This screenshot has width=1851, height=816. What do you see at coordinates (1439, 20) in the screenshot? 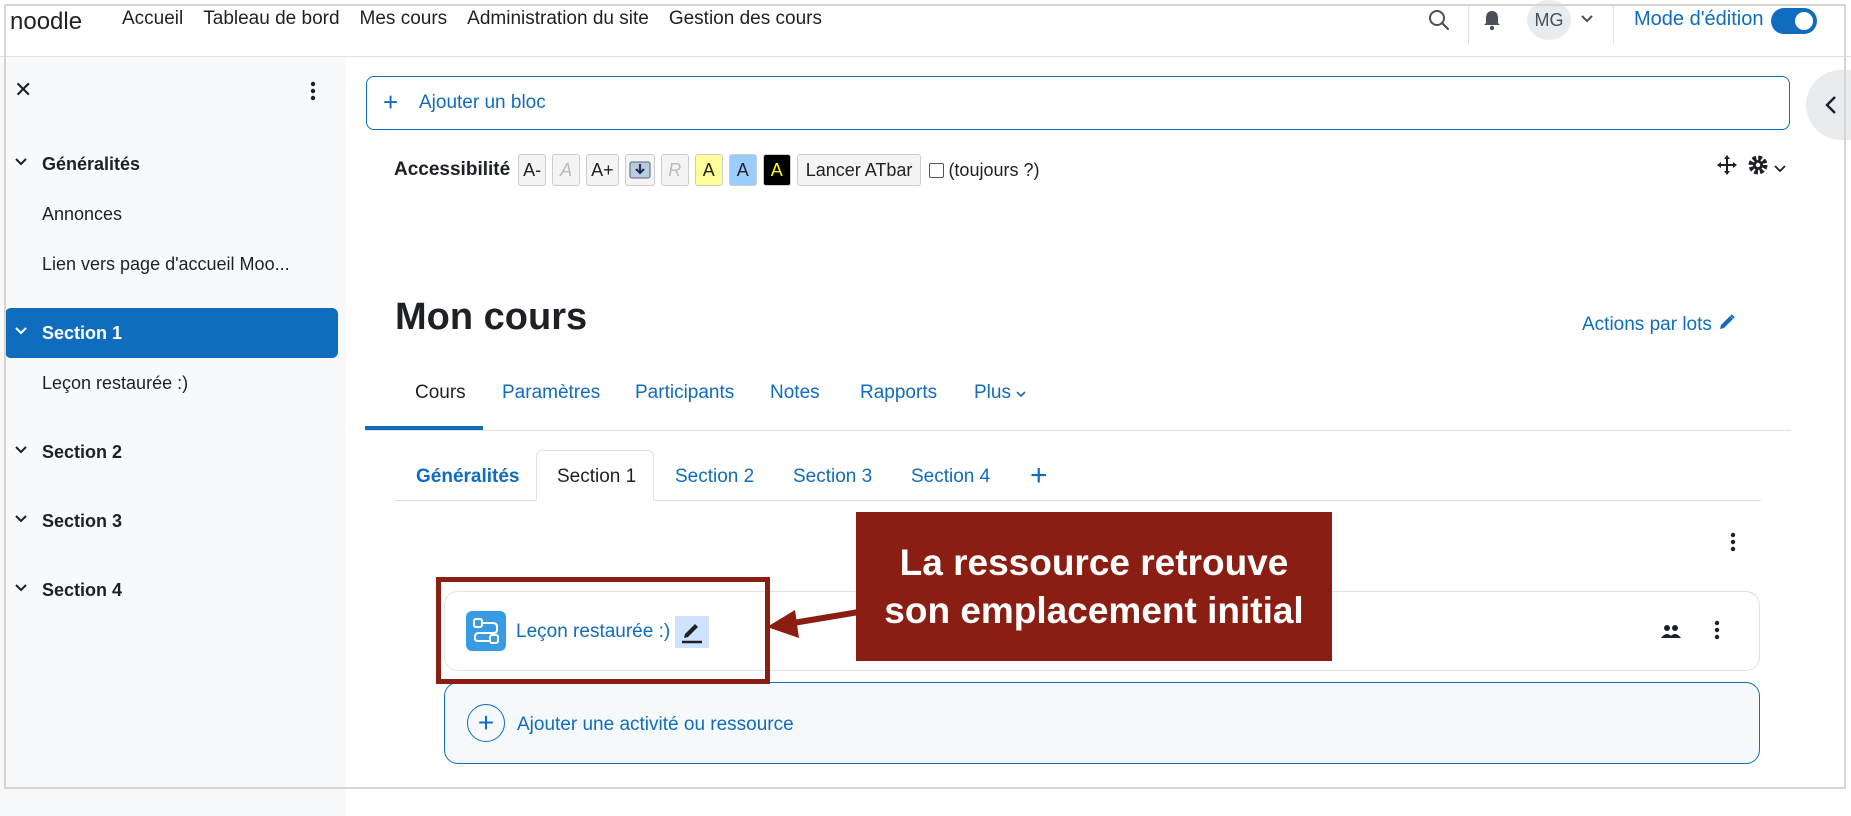
I see `search-icon` at bounding box center [1439, 20].